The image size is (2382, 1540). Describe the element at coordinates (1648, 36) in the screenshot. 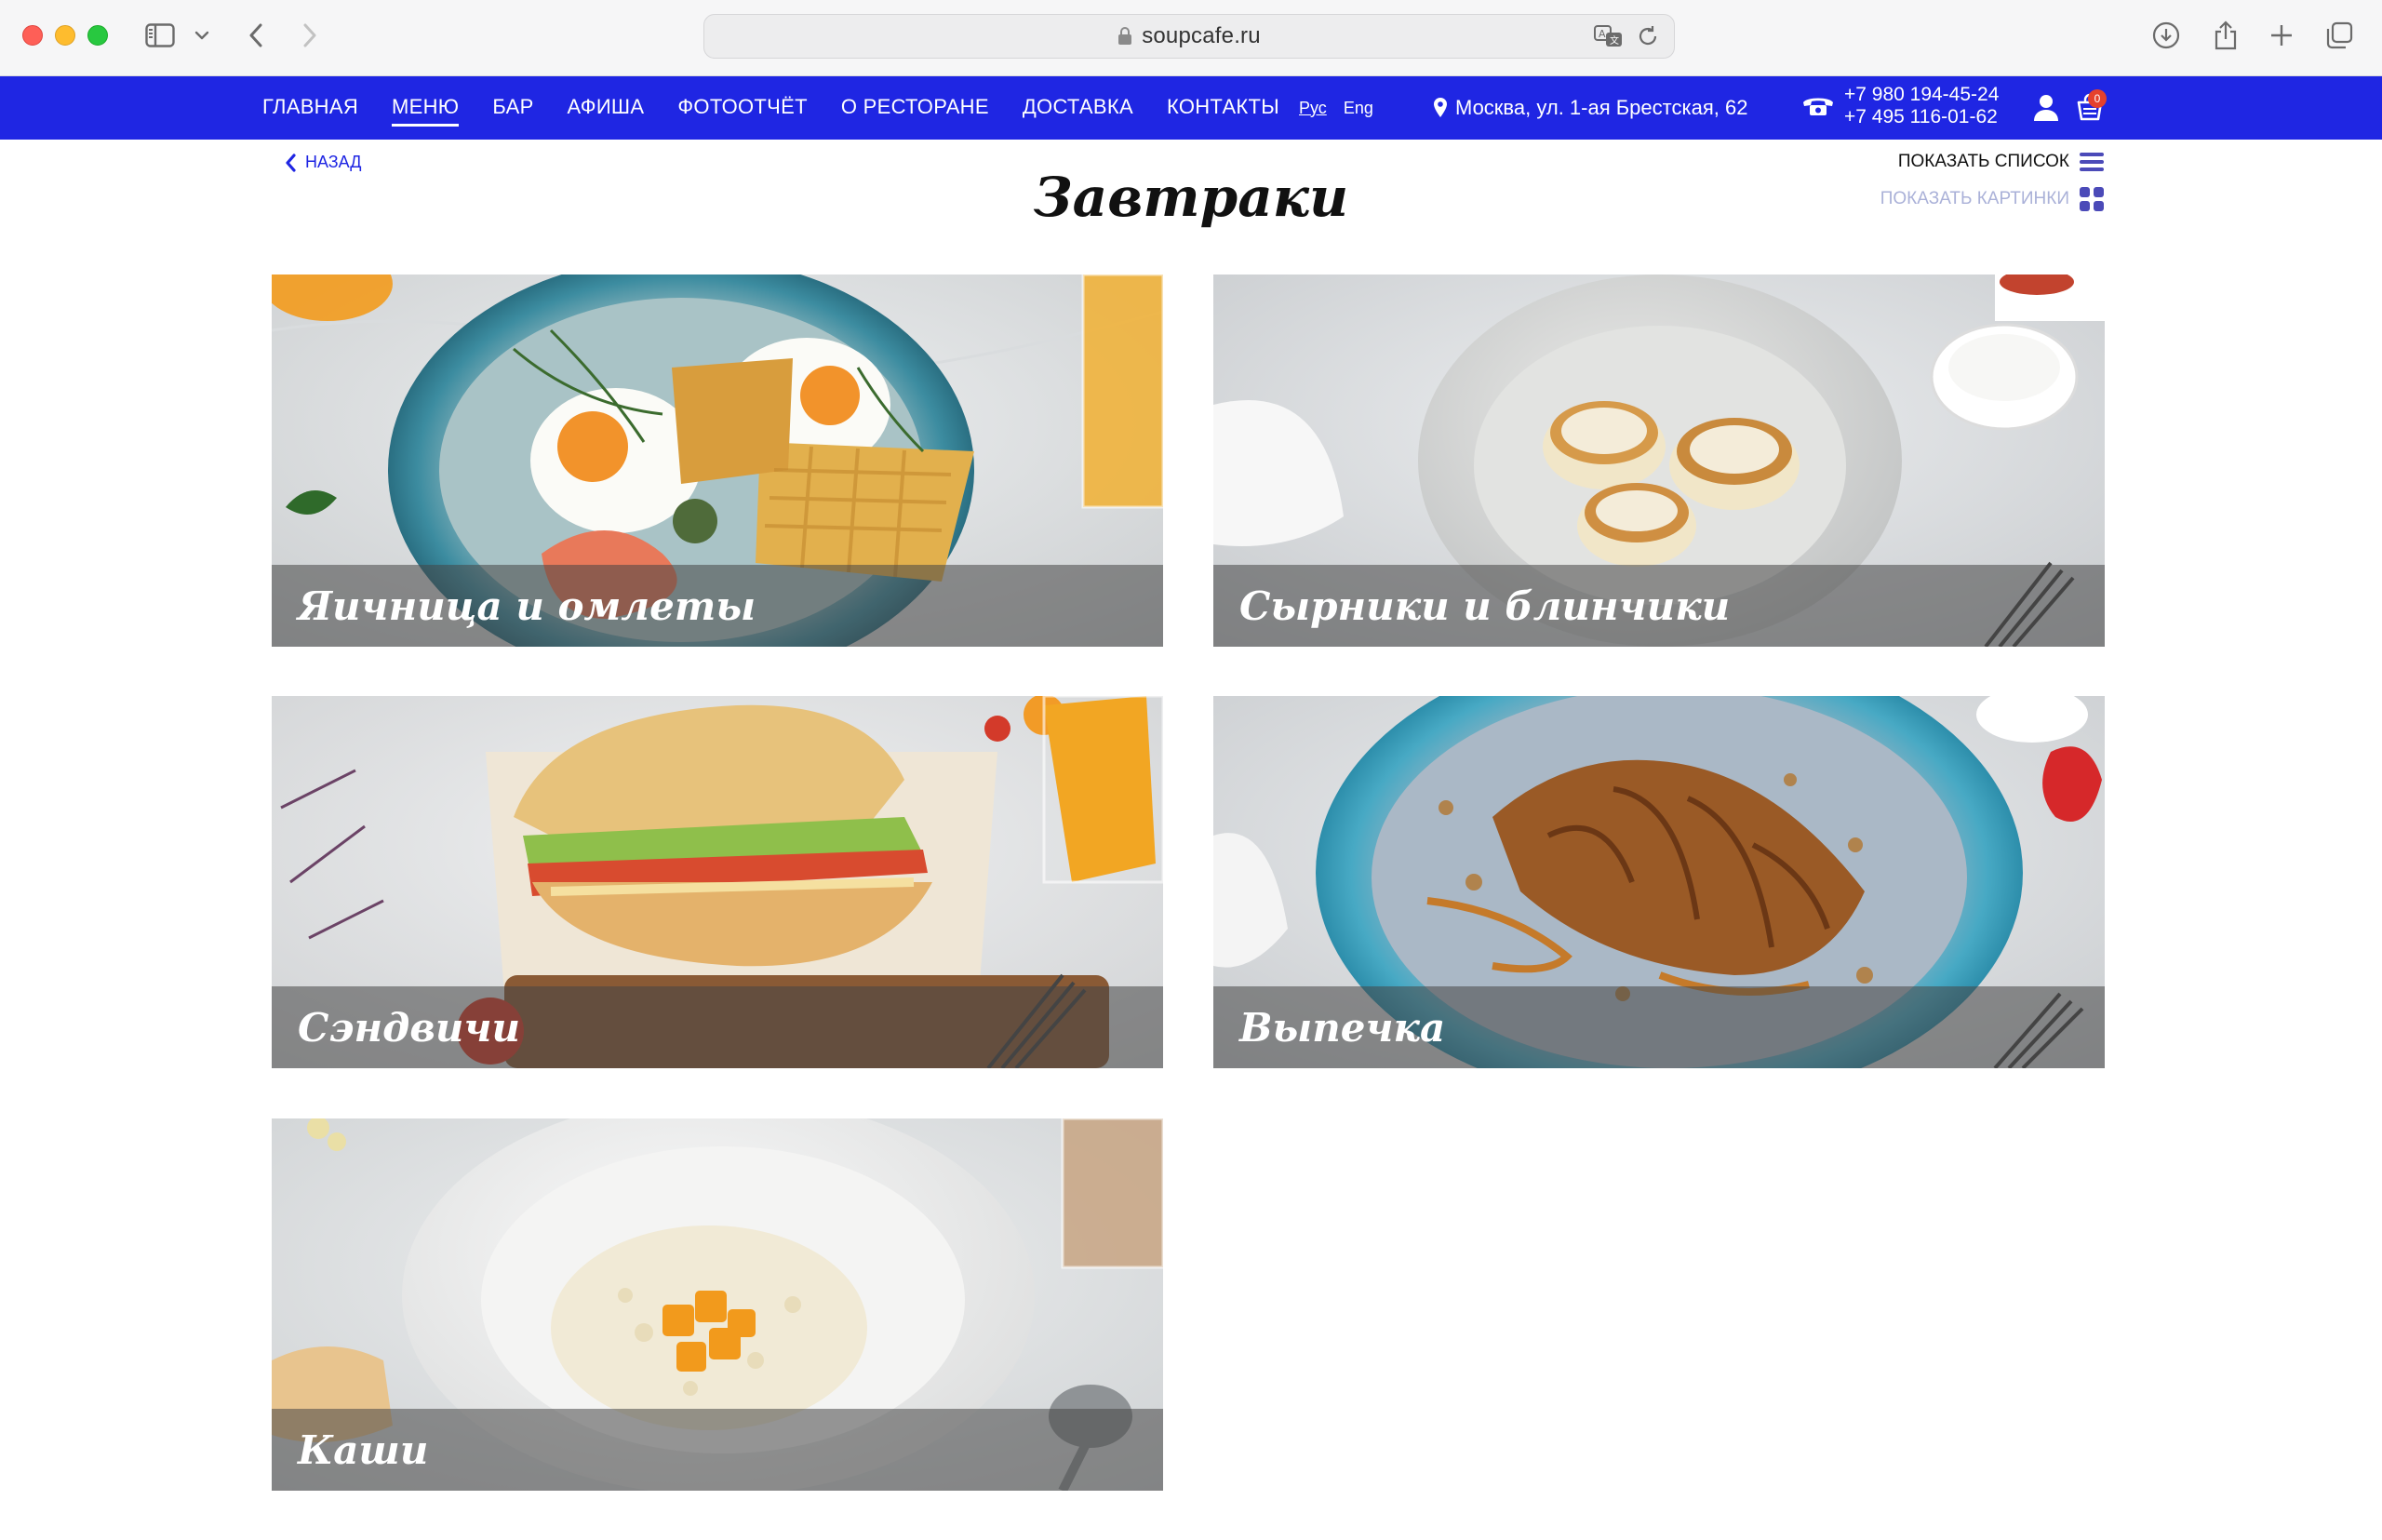

I see `reload-icon` at that location.